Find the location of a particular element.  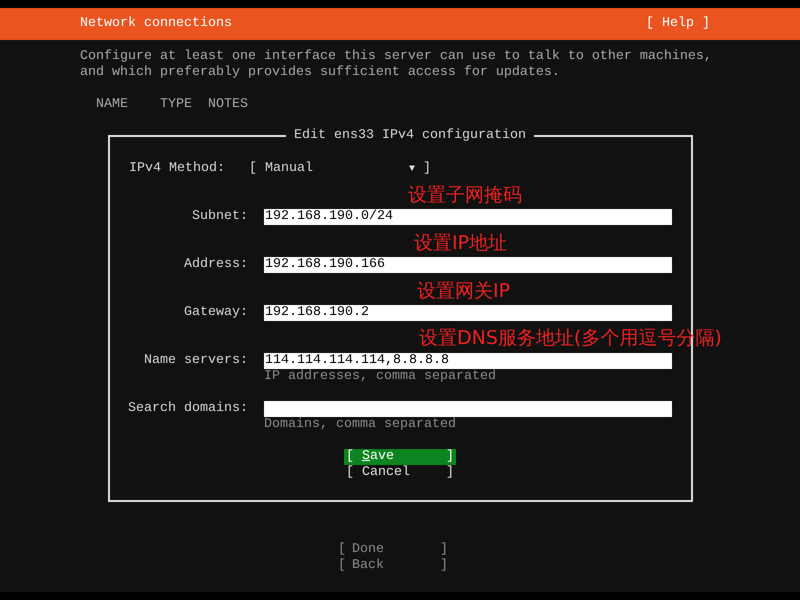

dialog-title: Edit ens33 IPv4 configuration is located at coordinates (410, 136).